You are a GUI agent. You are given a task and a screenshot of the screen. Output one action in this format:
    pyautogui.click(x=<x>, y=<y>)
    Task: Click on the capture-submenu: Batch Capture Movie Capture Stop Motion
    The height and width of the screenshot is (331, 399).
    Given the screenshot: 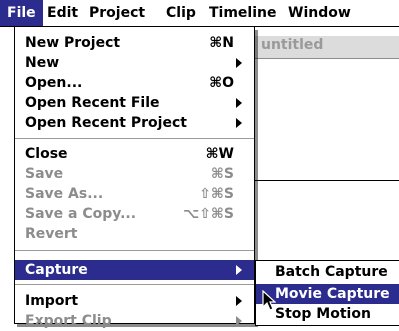 What is the action you would take?
    pyautogui.click(x=327, y=293)
    